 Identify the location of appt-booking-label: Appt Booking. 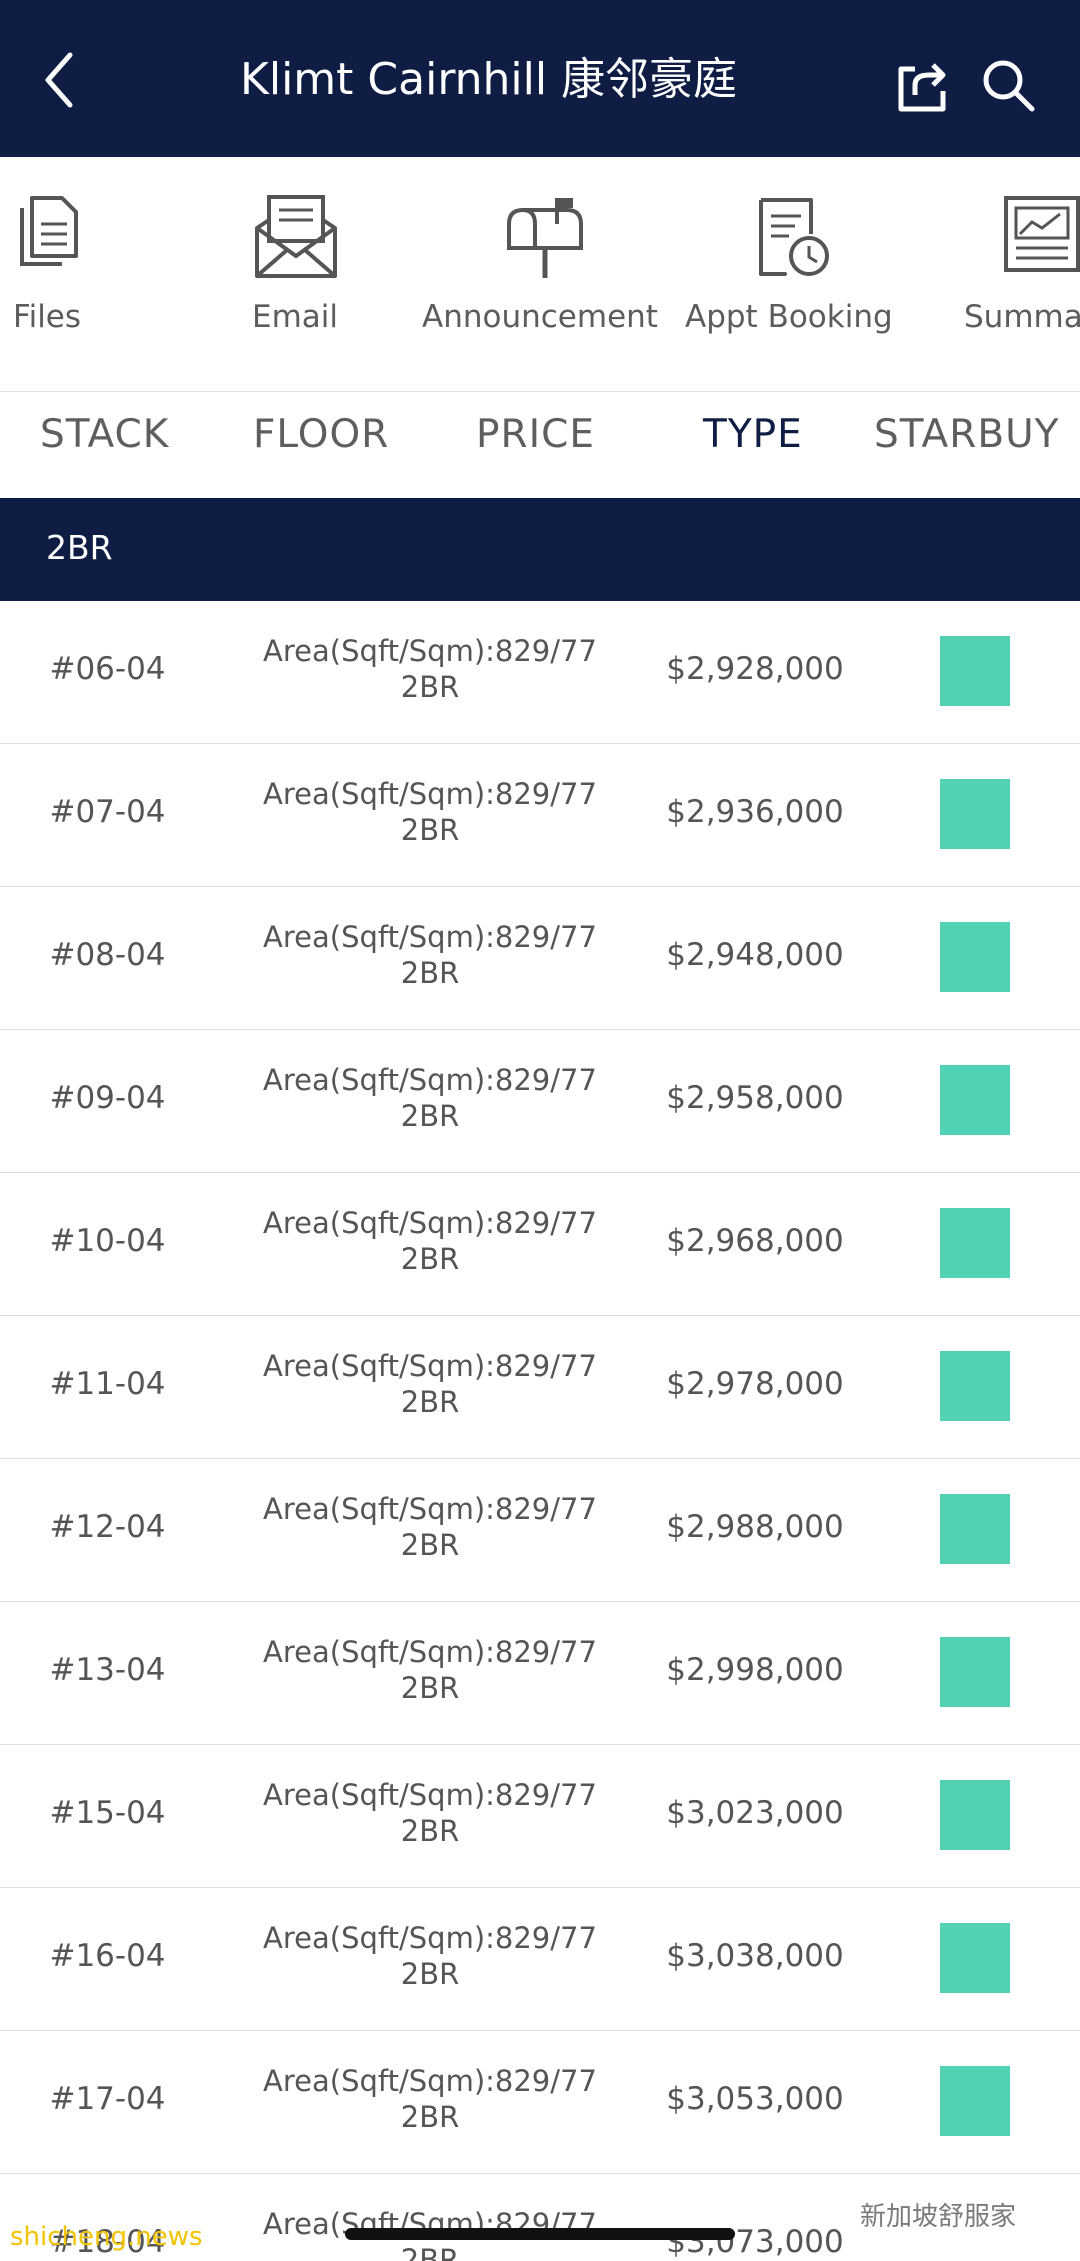
(789, 317).